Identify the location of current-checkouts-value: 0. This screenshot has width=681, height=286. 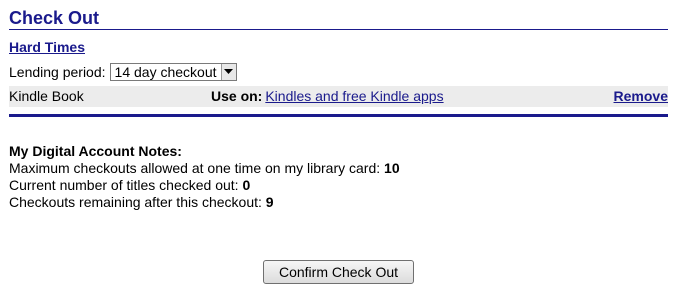
(246, 185).